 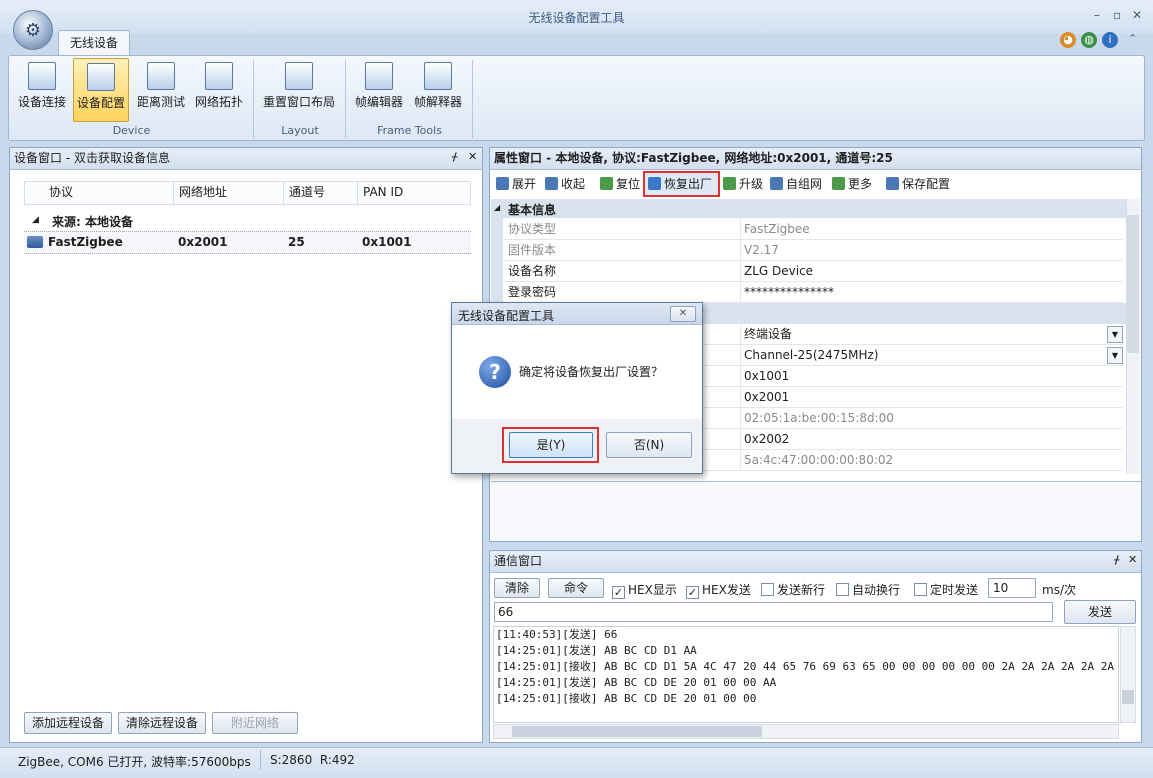 I want to click on distance-test-button: 距离测试, so click(x=161, y=90).